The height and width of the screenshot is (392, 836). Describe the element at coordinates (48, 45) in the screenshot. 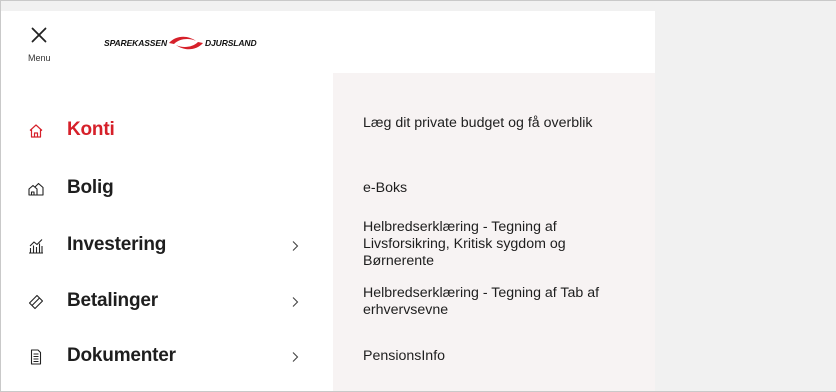

I see `close-menu-button: Menu` at that location.